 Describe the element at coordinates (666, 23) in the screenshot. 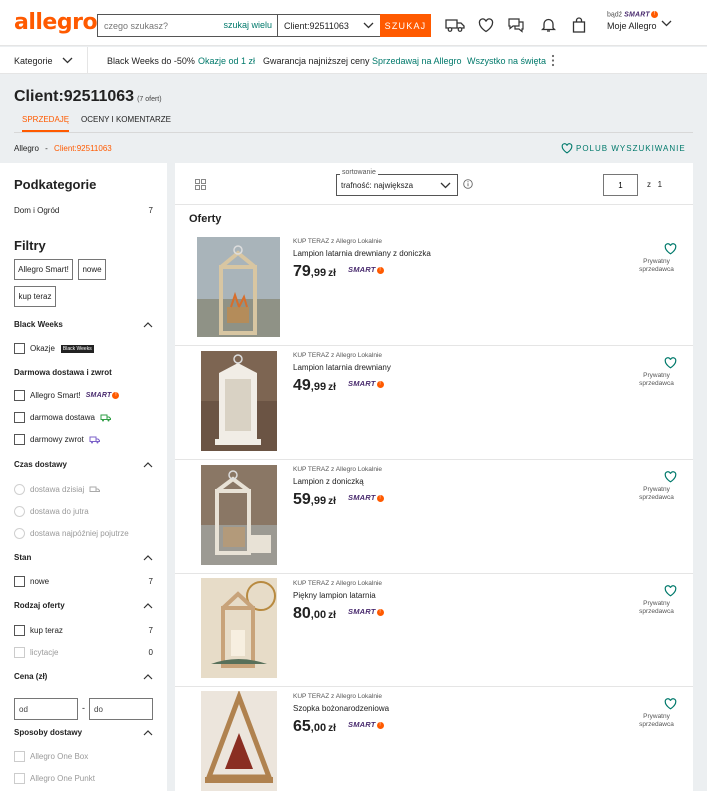

I see `chevron-down-icon` at that location.